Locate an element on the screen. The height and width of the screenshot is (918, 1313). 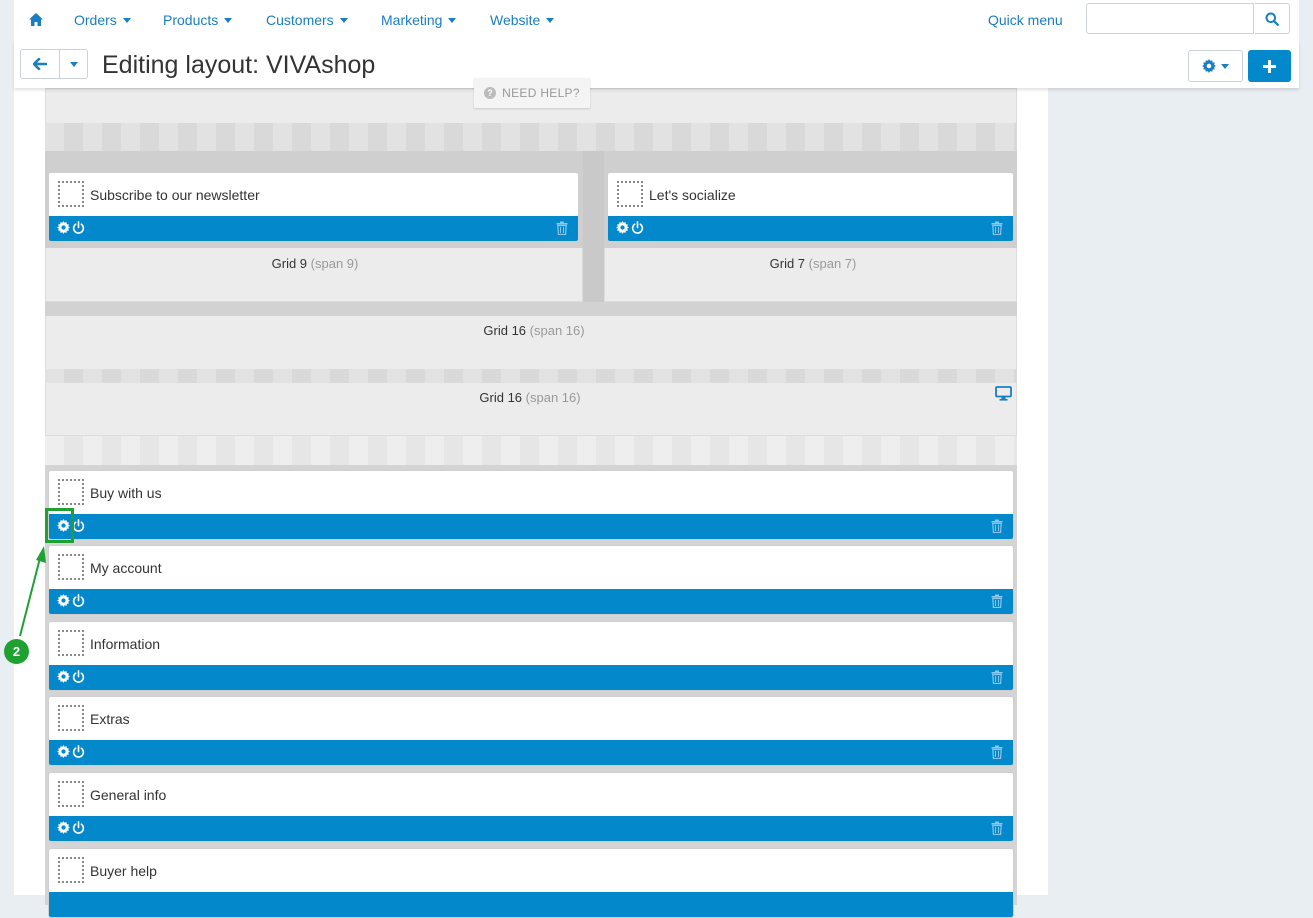
need-help-label: NEED HELP? is located at coordinates (541, 93).